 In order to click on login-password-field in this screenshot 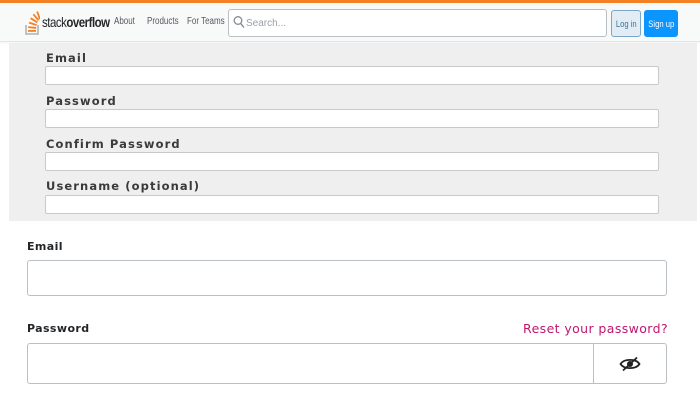, I will do `click(347, 363)`.